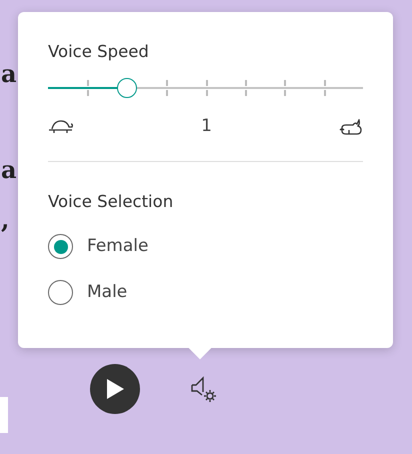 Image resolution: width=412 pixels, height=454 pixels. What do you see at coordinates (111, 202) in the screenshot?
I see `section-title: Voice Selection` at bounding box center [111, 202].